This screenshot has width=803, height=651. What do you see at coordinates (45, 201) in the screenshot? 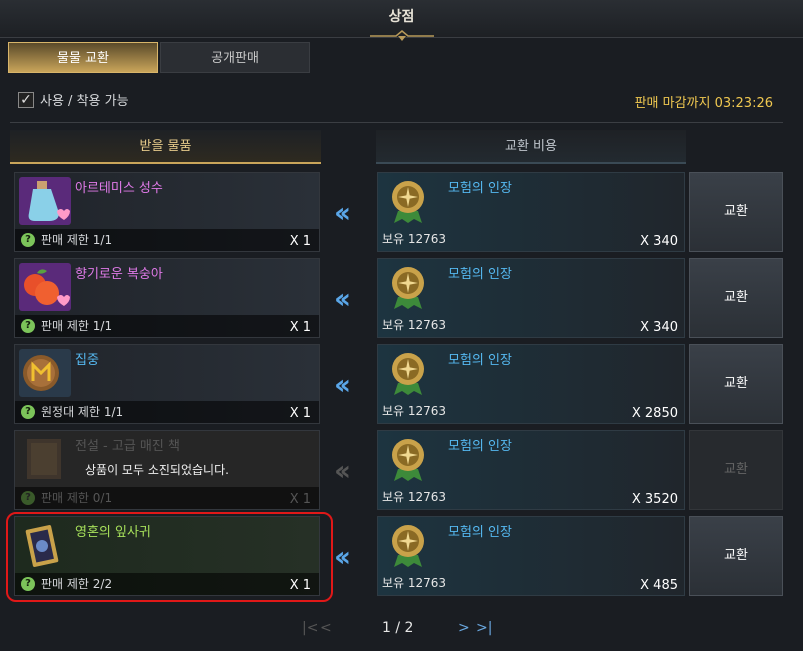
I see `potion-icon` at bounding box center [45, 201].